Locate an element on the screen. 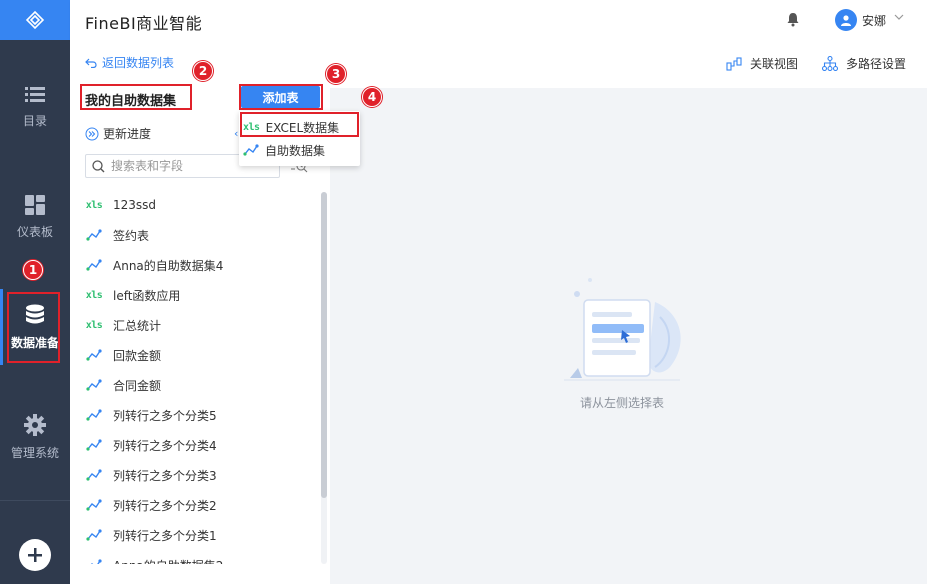 This screenshot has height=584, width=927. search-icon is located at coordinates (98, 165).